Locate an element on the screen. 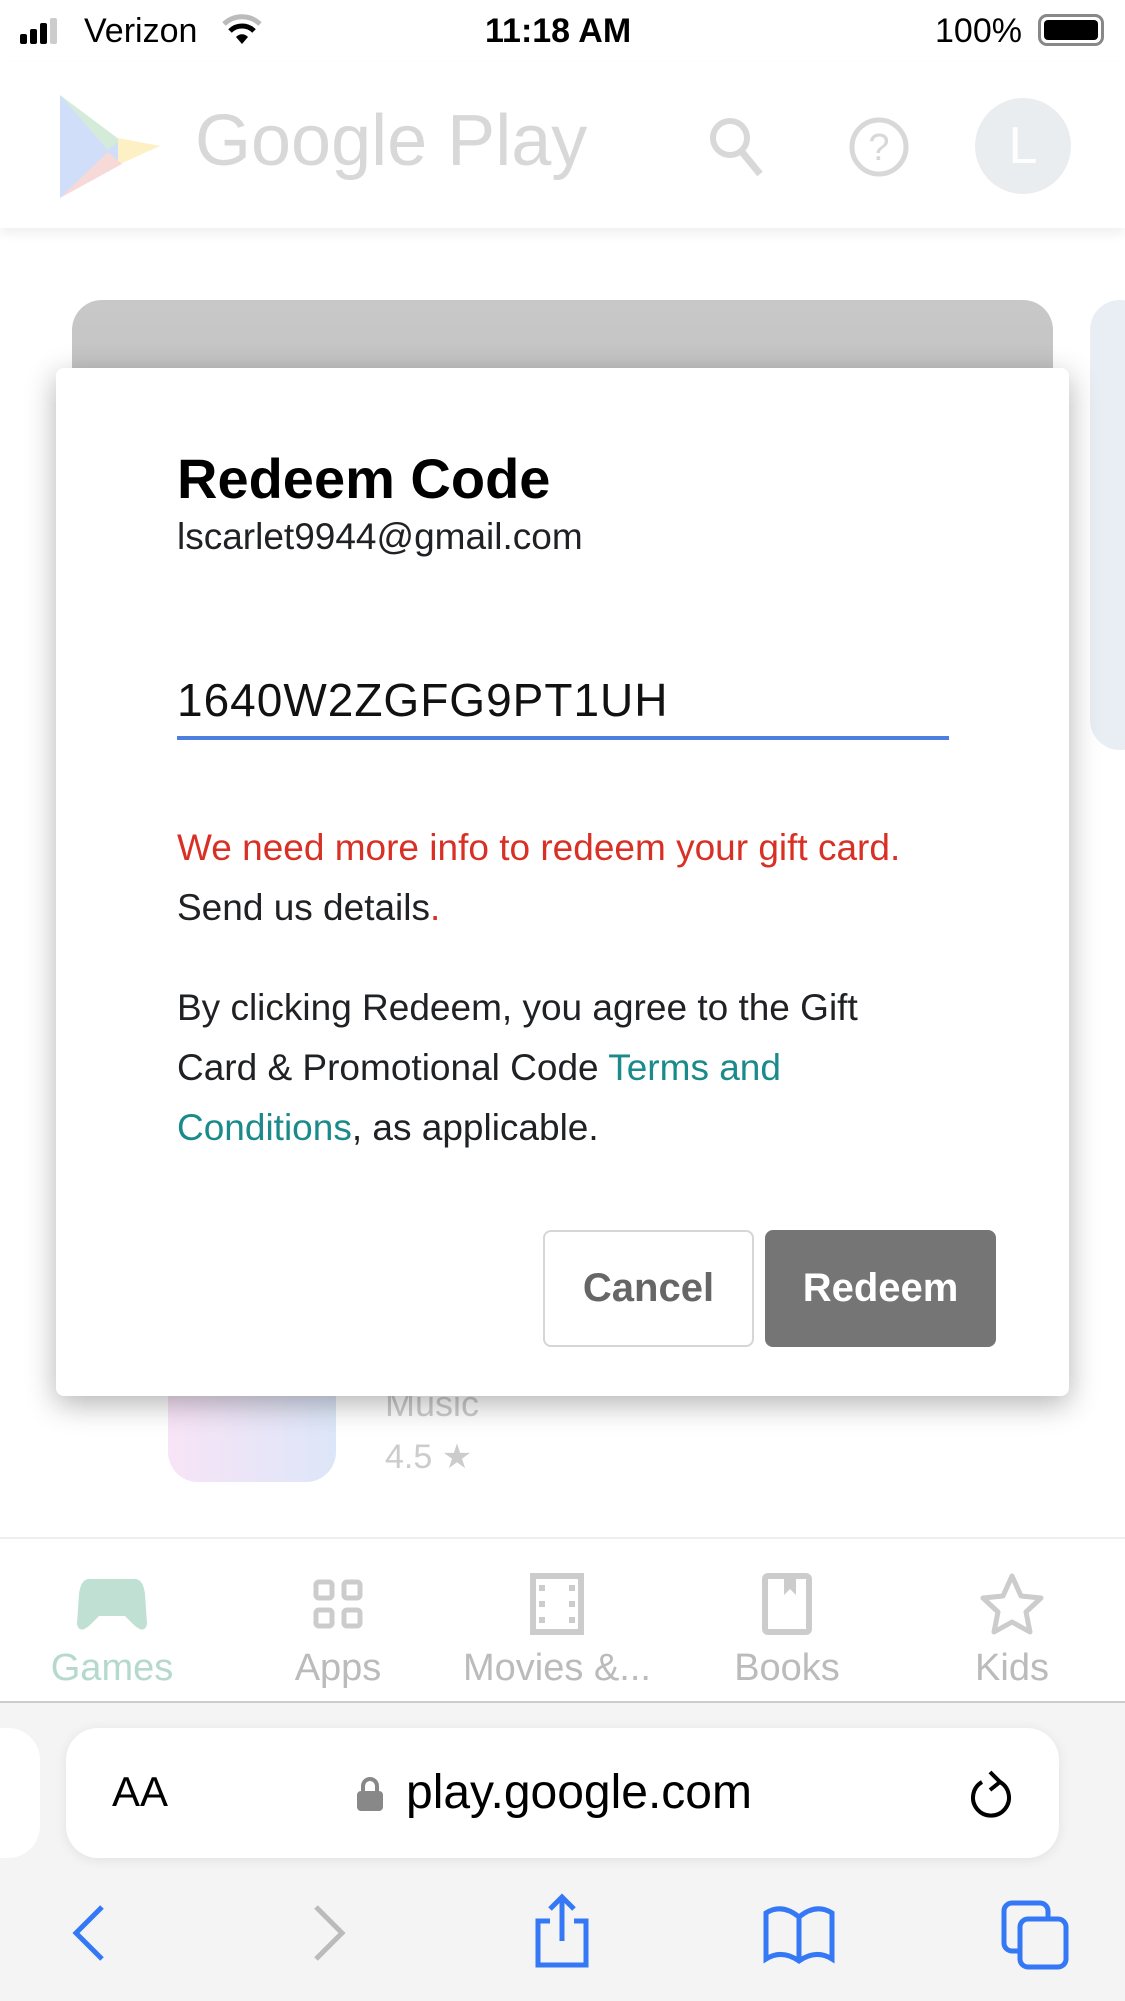 The image size is (1125, 2001). account-email: lscarlet9944@gmail.com is located at coordinates (380, 536).